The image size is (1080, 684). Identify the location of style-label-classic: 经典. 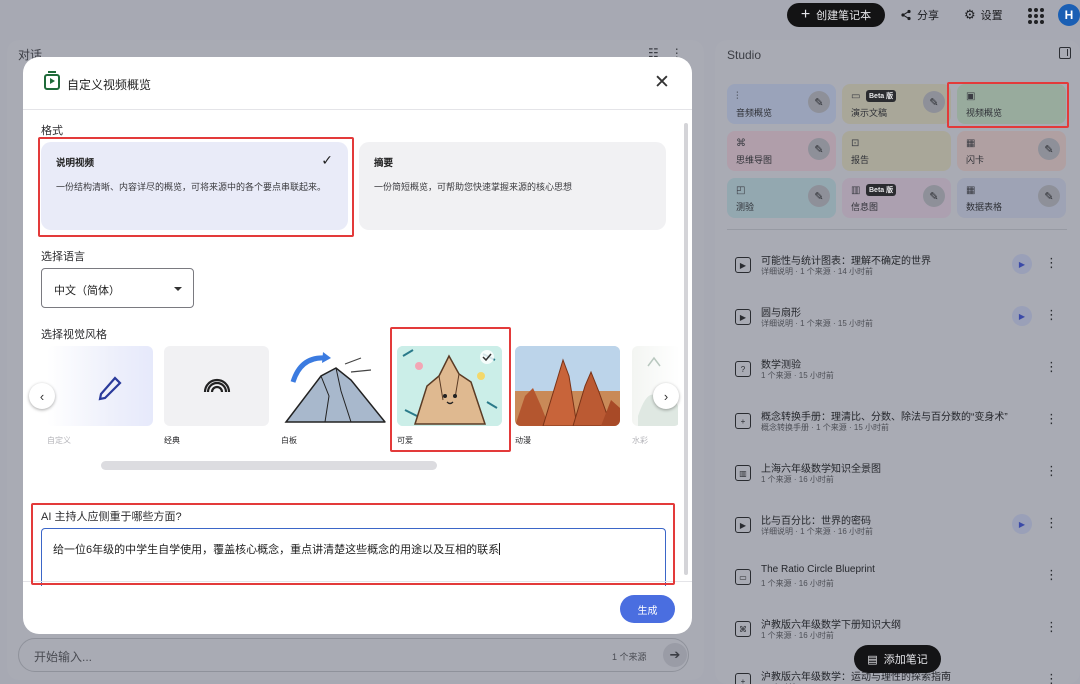
(172, 440).